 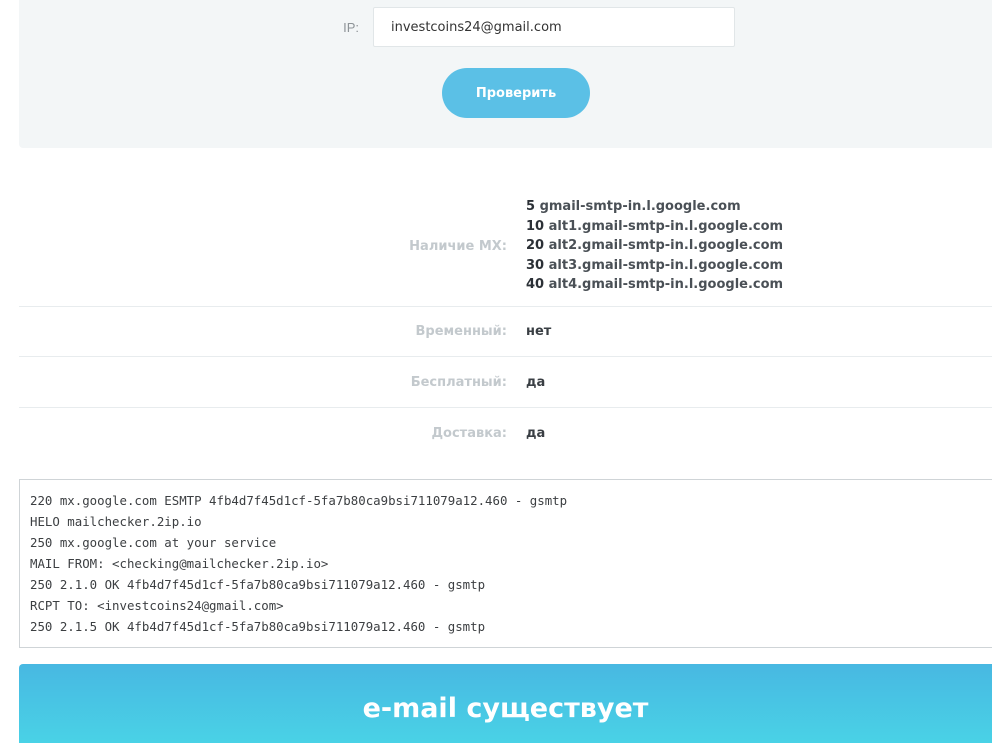 I want to click on log-line: HELO mailchecker.2ip.io, so click(x=116, y=521).